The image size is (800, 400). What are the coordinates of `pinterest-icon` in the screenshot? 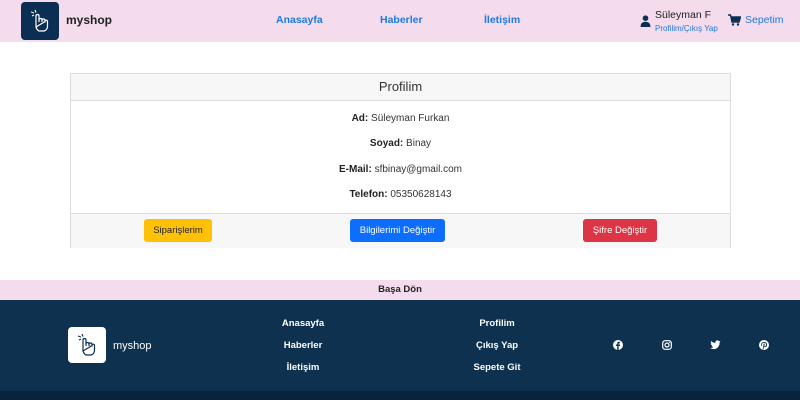 It's located at (764, 345).